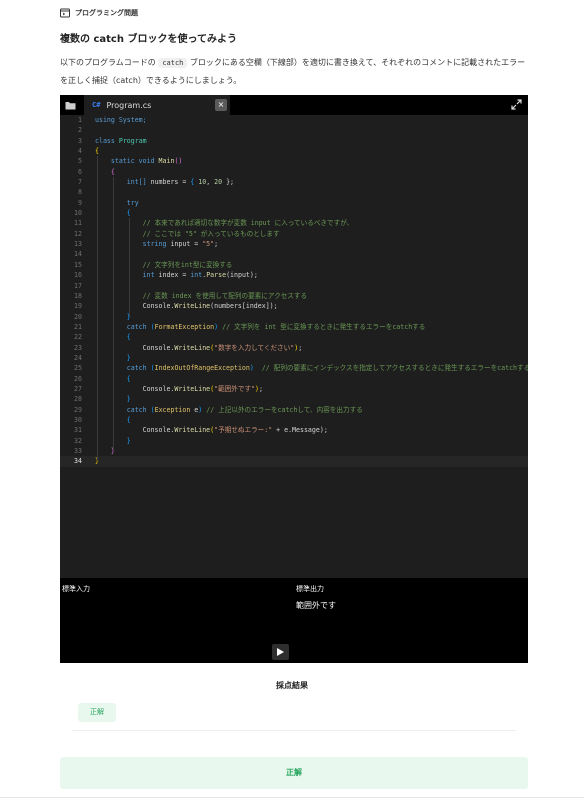 The height and width of the screenshot is (800, 584). I want to click on code-line: 14, so click(78, 254).